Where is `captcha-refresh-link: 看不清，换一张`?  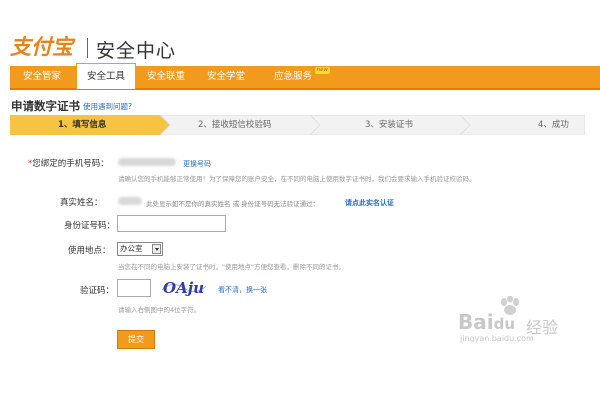 captcha-refresh-link: 看不清，换一张 is located at coordinates (242, 290).